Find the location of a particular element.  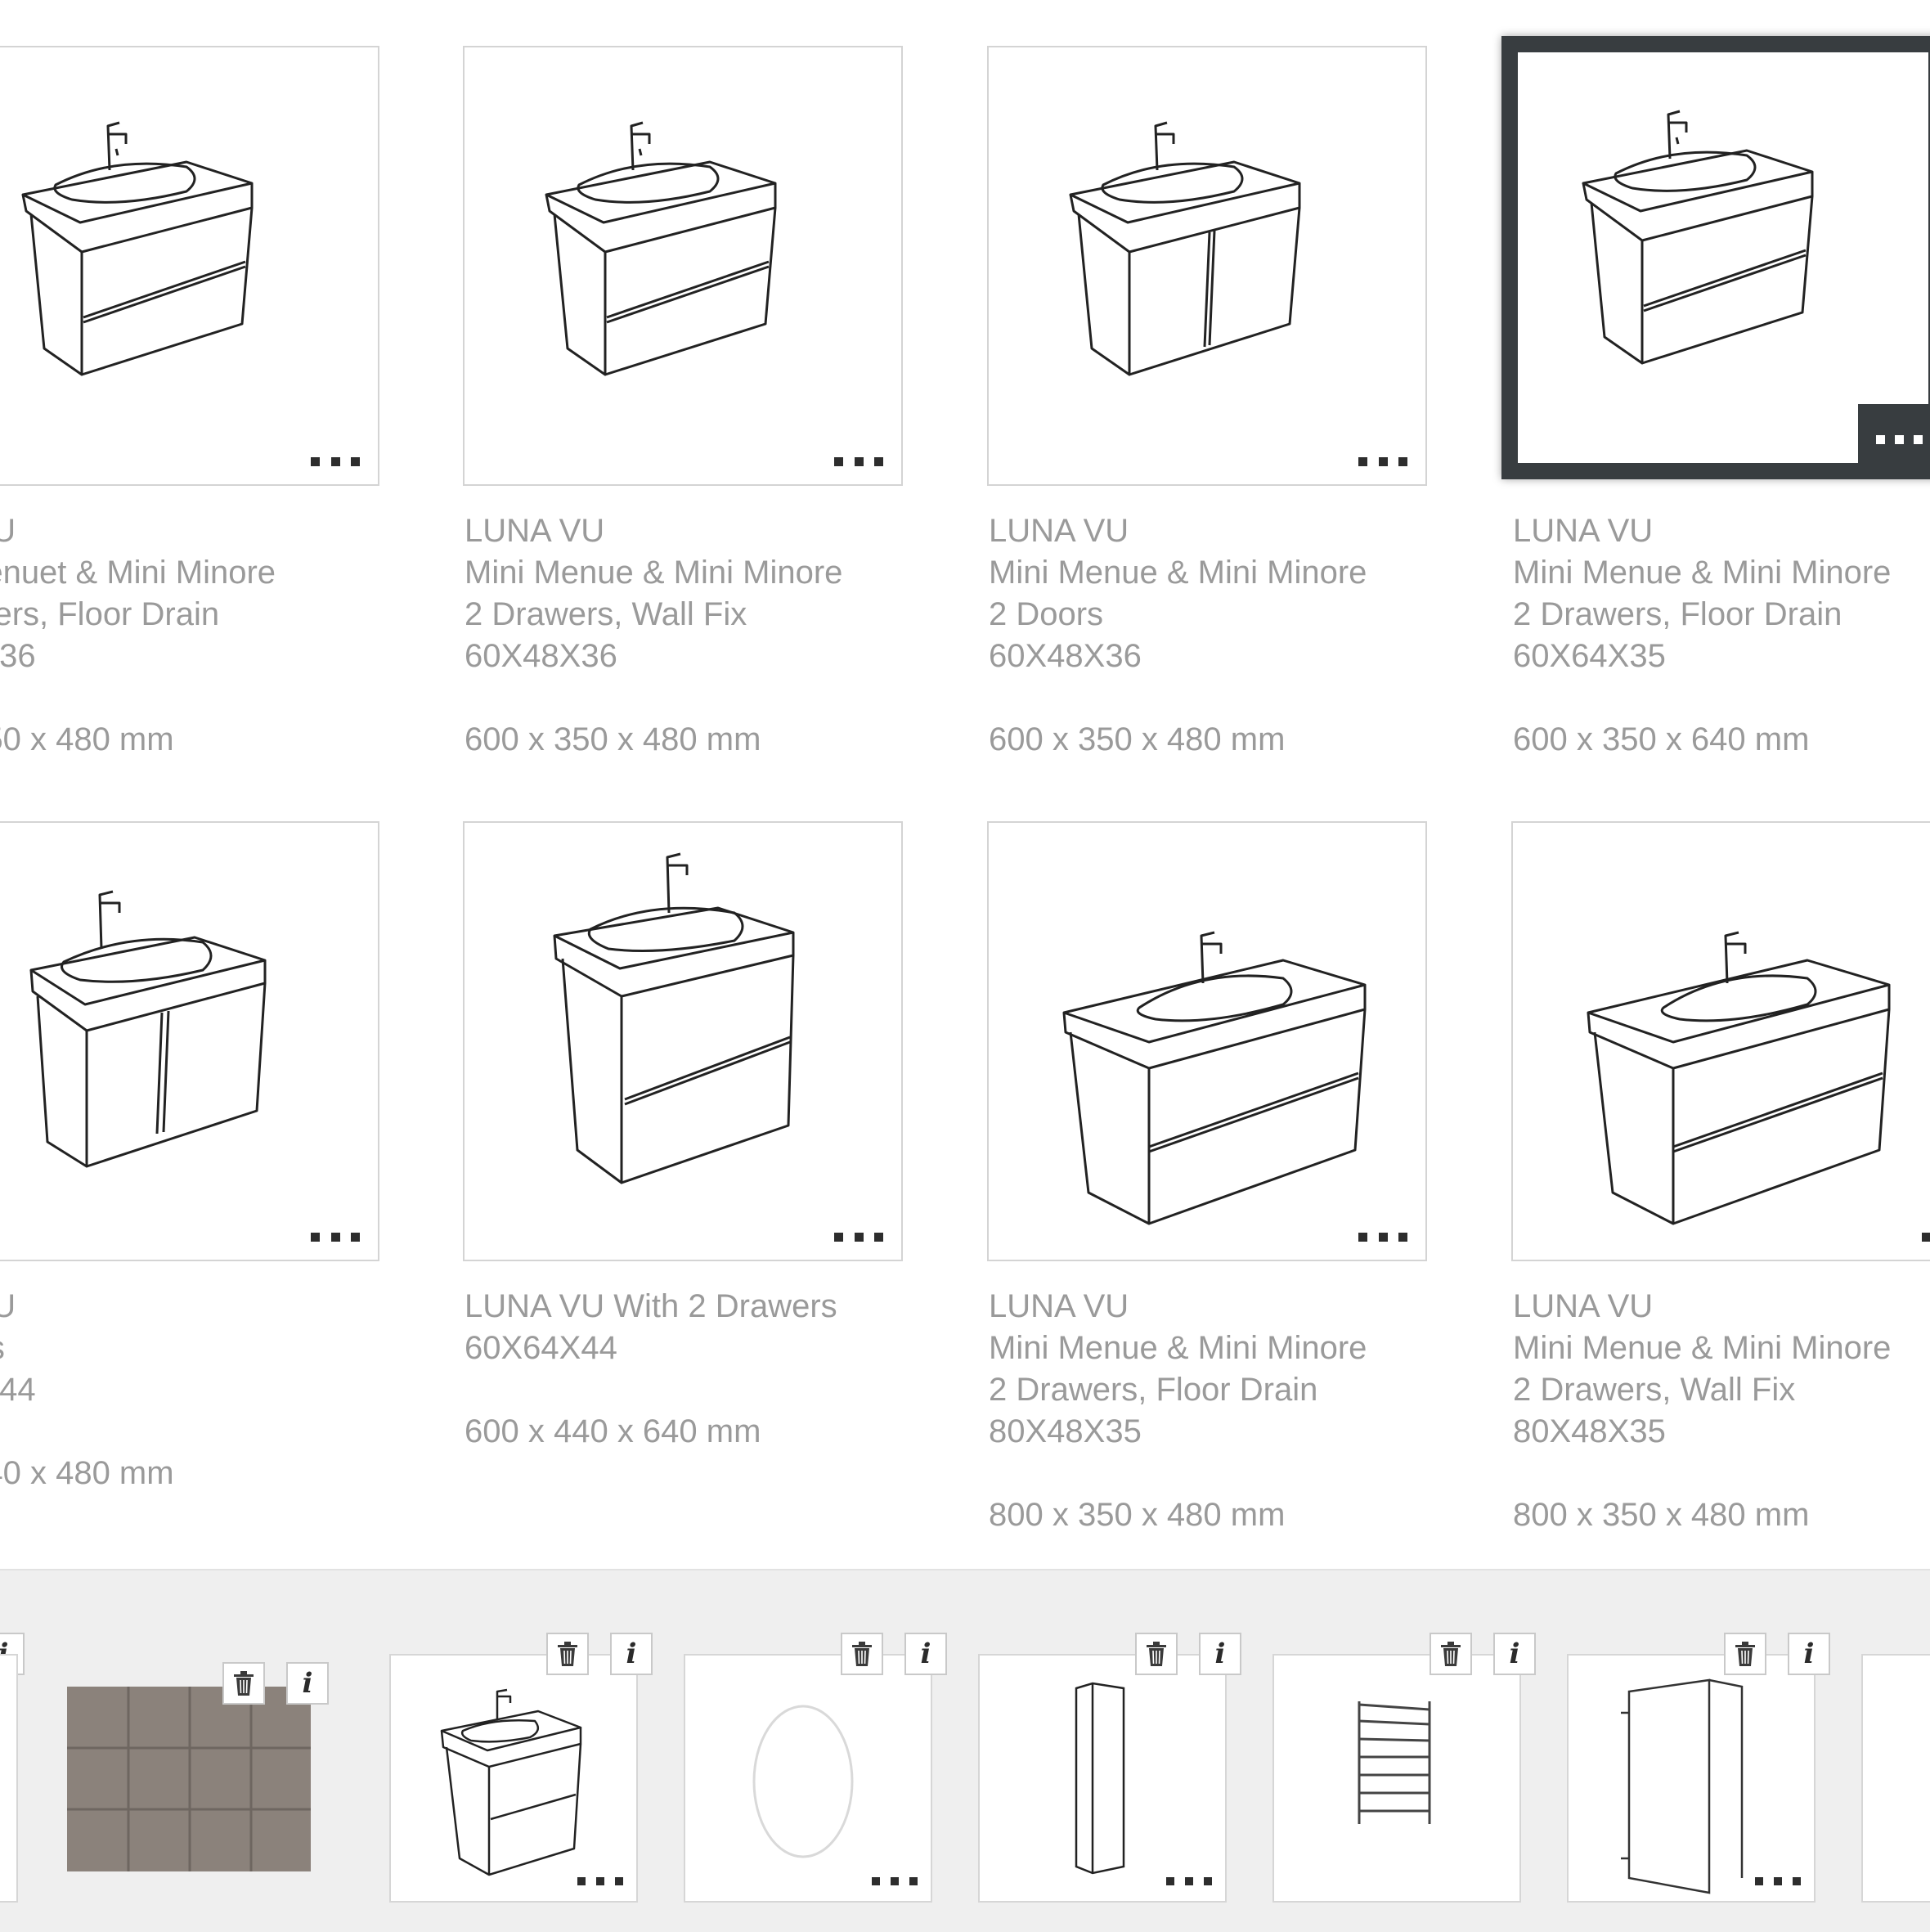

product-code: 48X36 is located at coordinates (18, 656).